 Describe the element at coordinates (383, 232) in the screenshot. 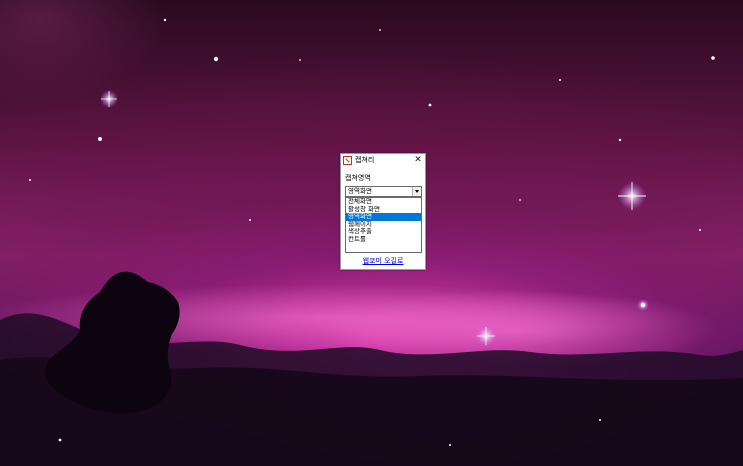

I see `dropdown-option-color-picker: 색상추출` at that location.